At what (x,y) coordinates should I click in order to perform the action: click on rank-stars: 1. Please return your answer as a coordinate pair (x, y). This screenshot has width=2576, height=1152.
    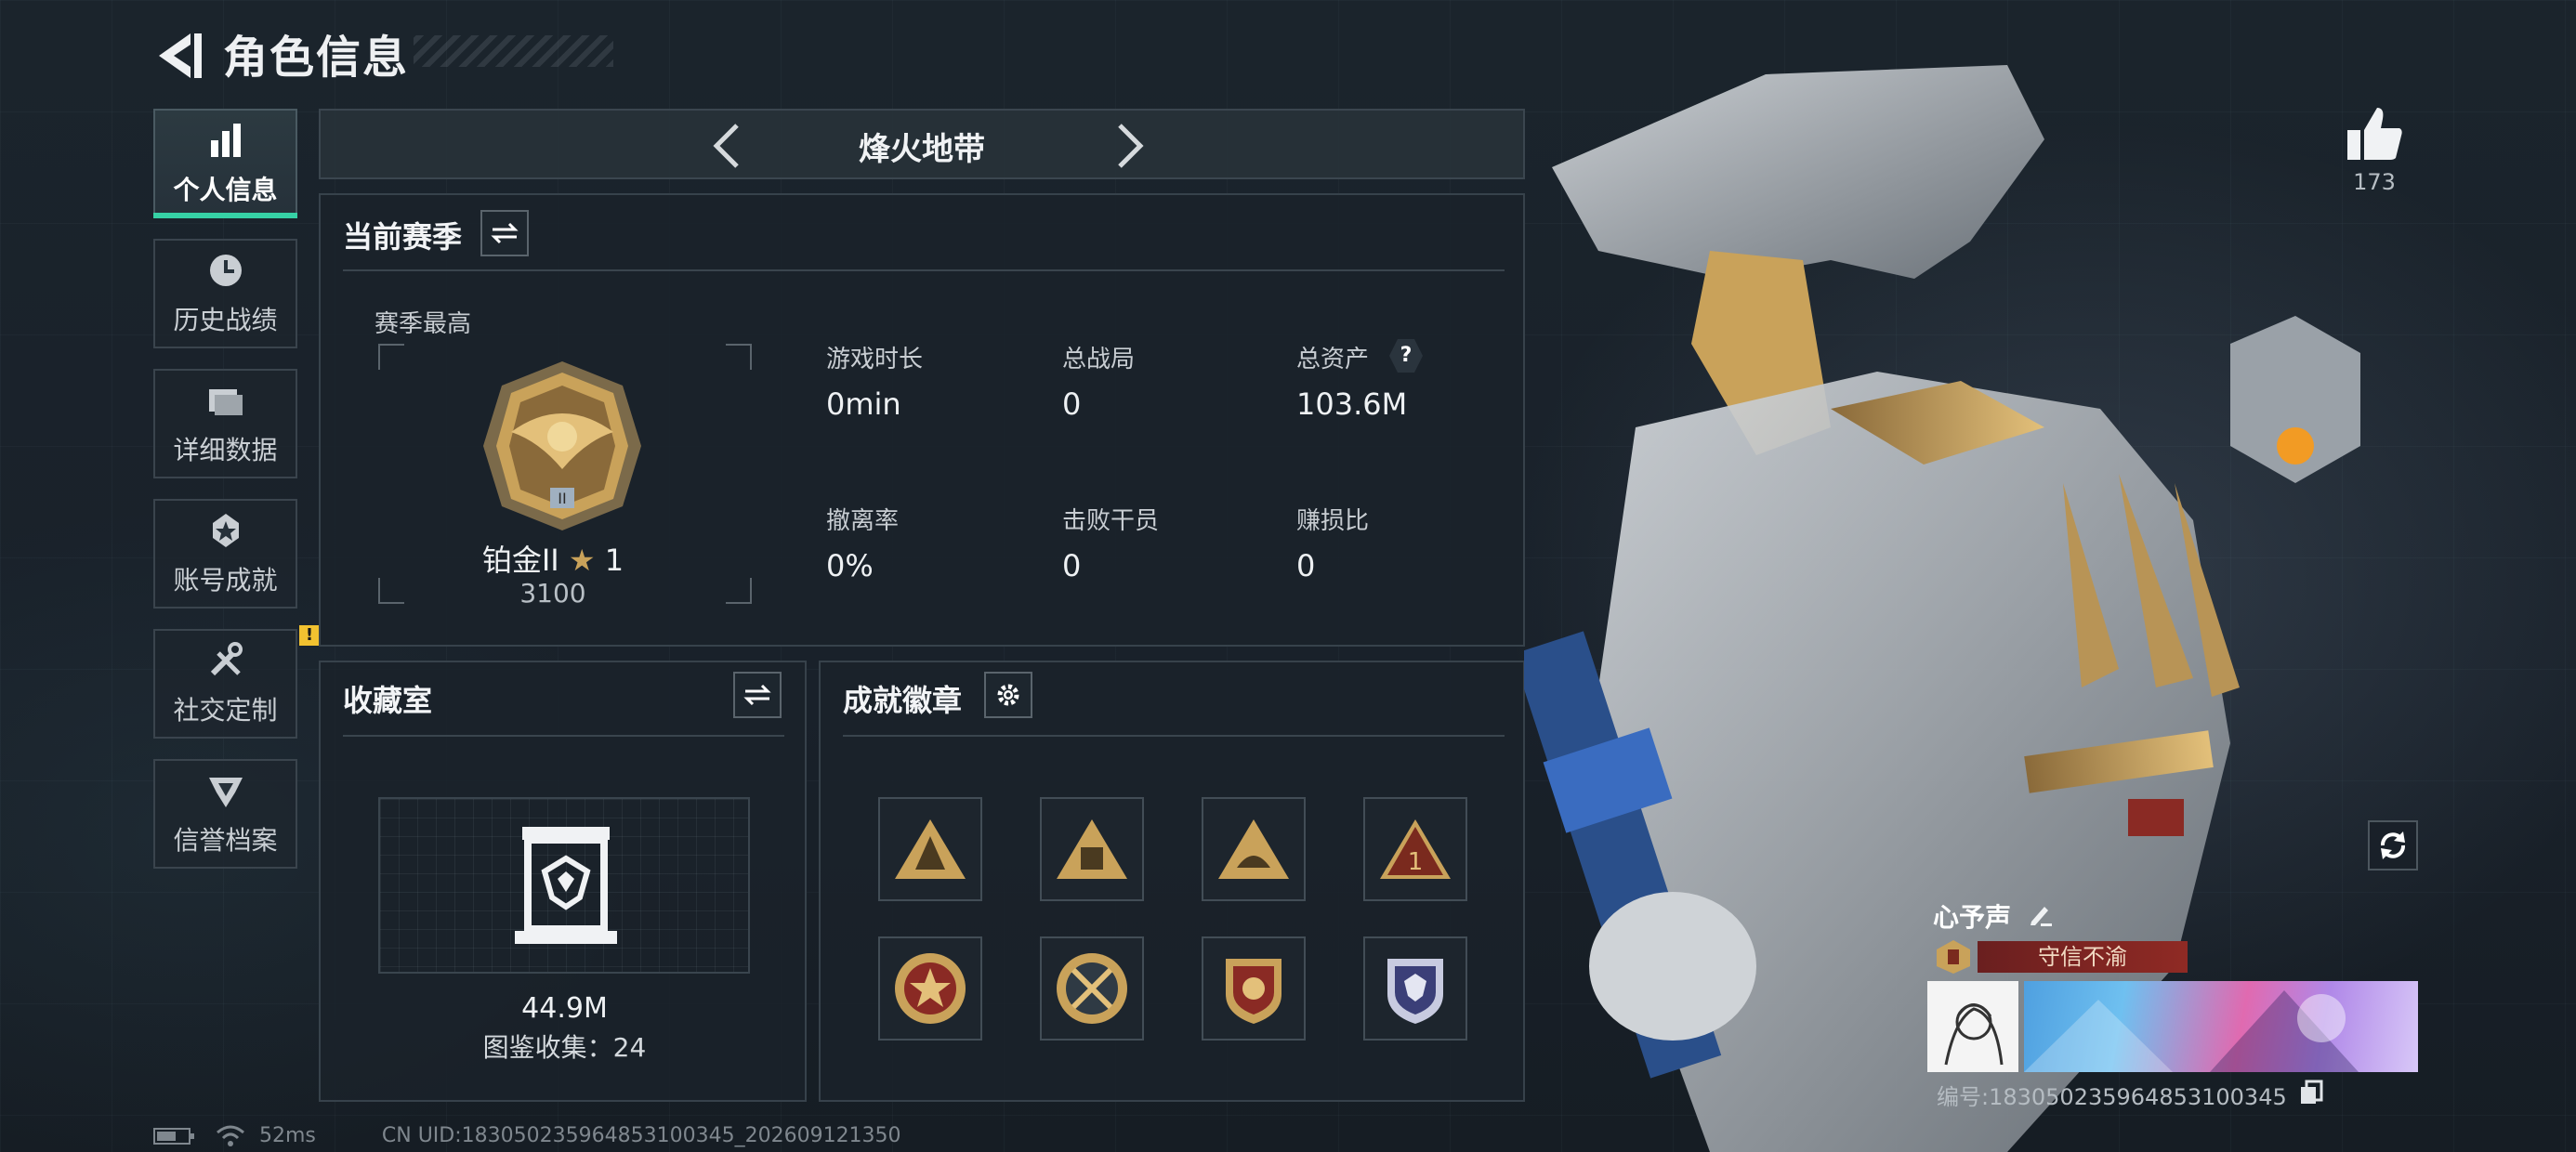
    Looking at the image, I should click on (614, 560).